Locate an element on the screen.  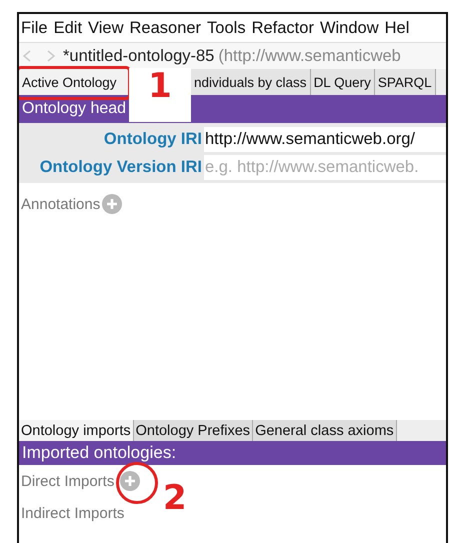
tab: Active Ontology is located at coordinates (74, 82).